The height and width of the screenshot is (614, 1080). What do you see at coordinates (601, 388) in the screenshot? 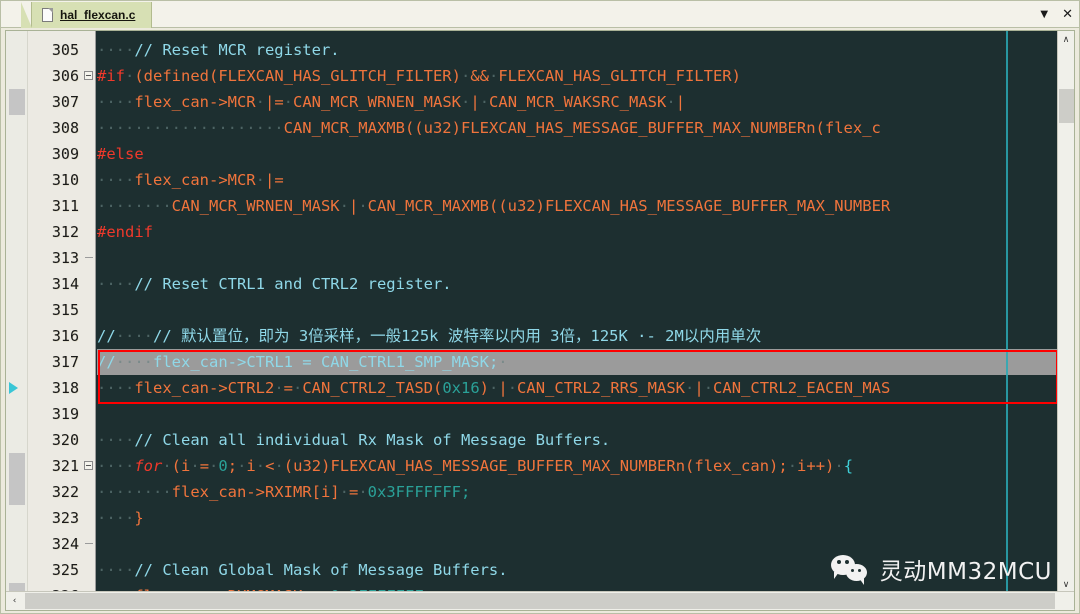
I see `code-token-id: CAN_CTRL2_RRS_MASK` at bounding box center [601, 388].